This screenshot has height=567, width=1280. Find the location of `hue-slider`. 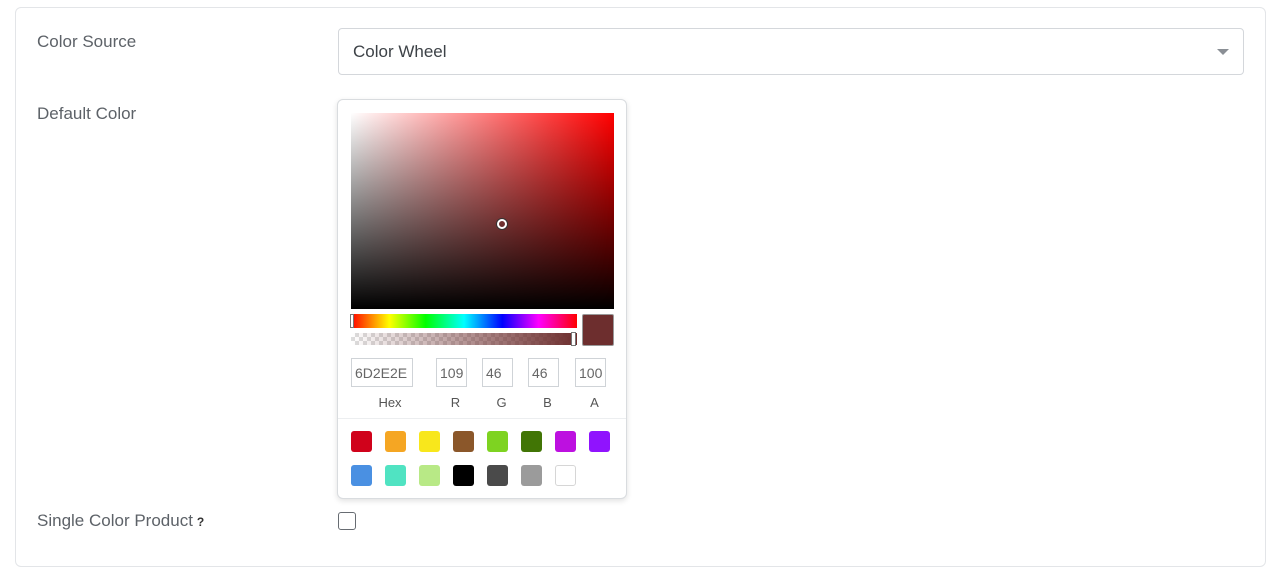

hue-slider is located at coordinates (463, 321).